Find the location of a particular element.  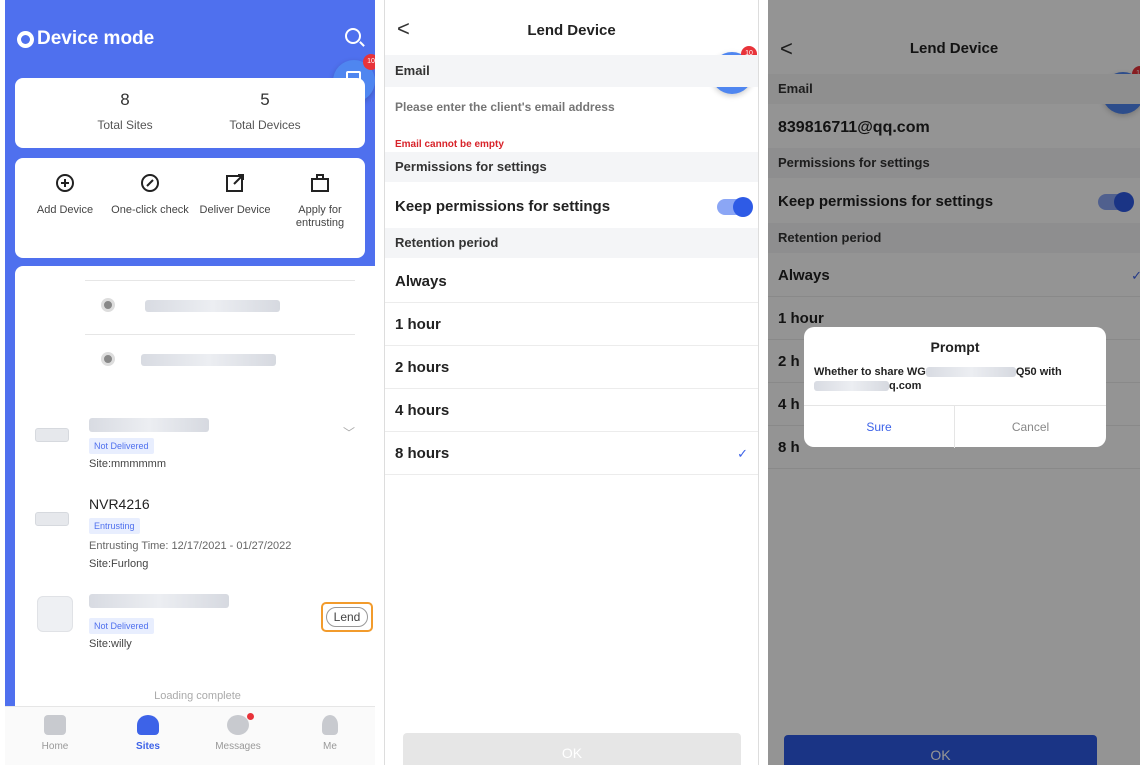

email-error-text: Email cannot be empty is located at coordinates (449, 144).